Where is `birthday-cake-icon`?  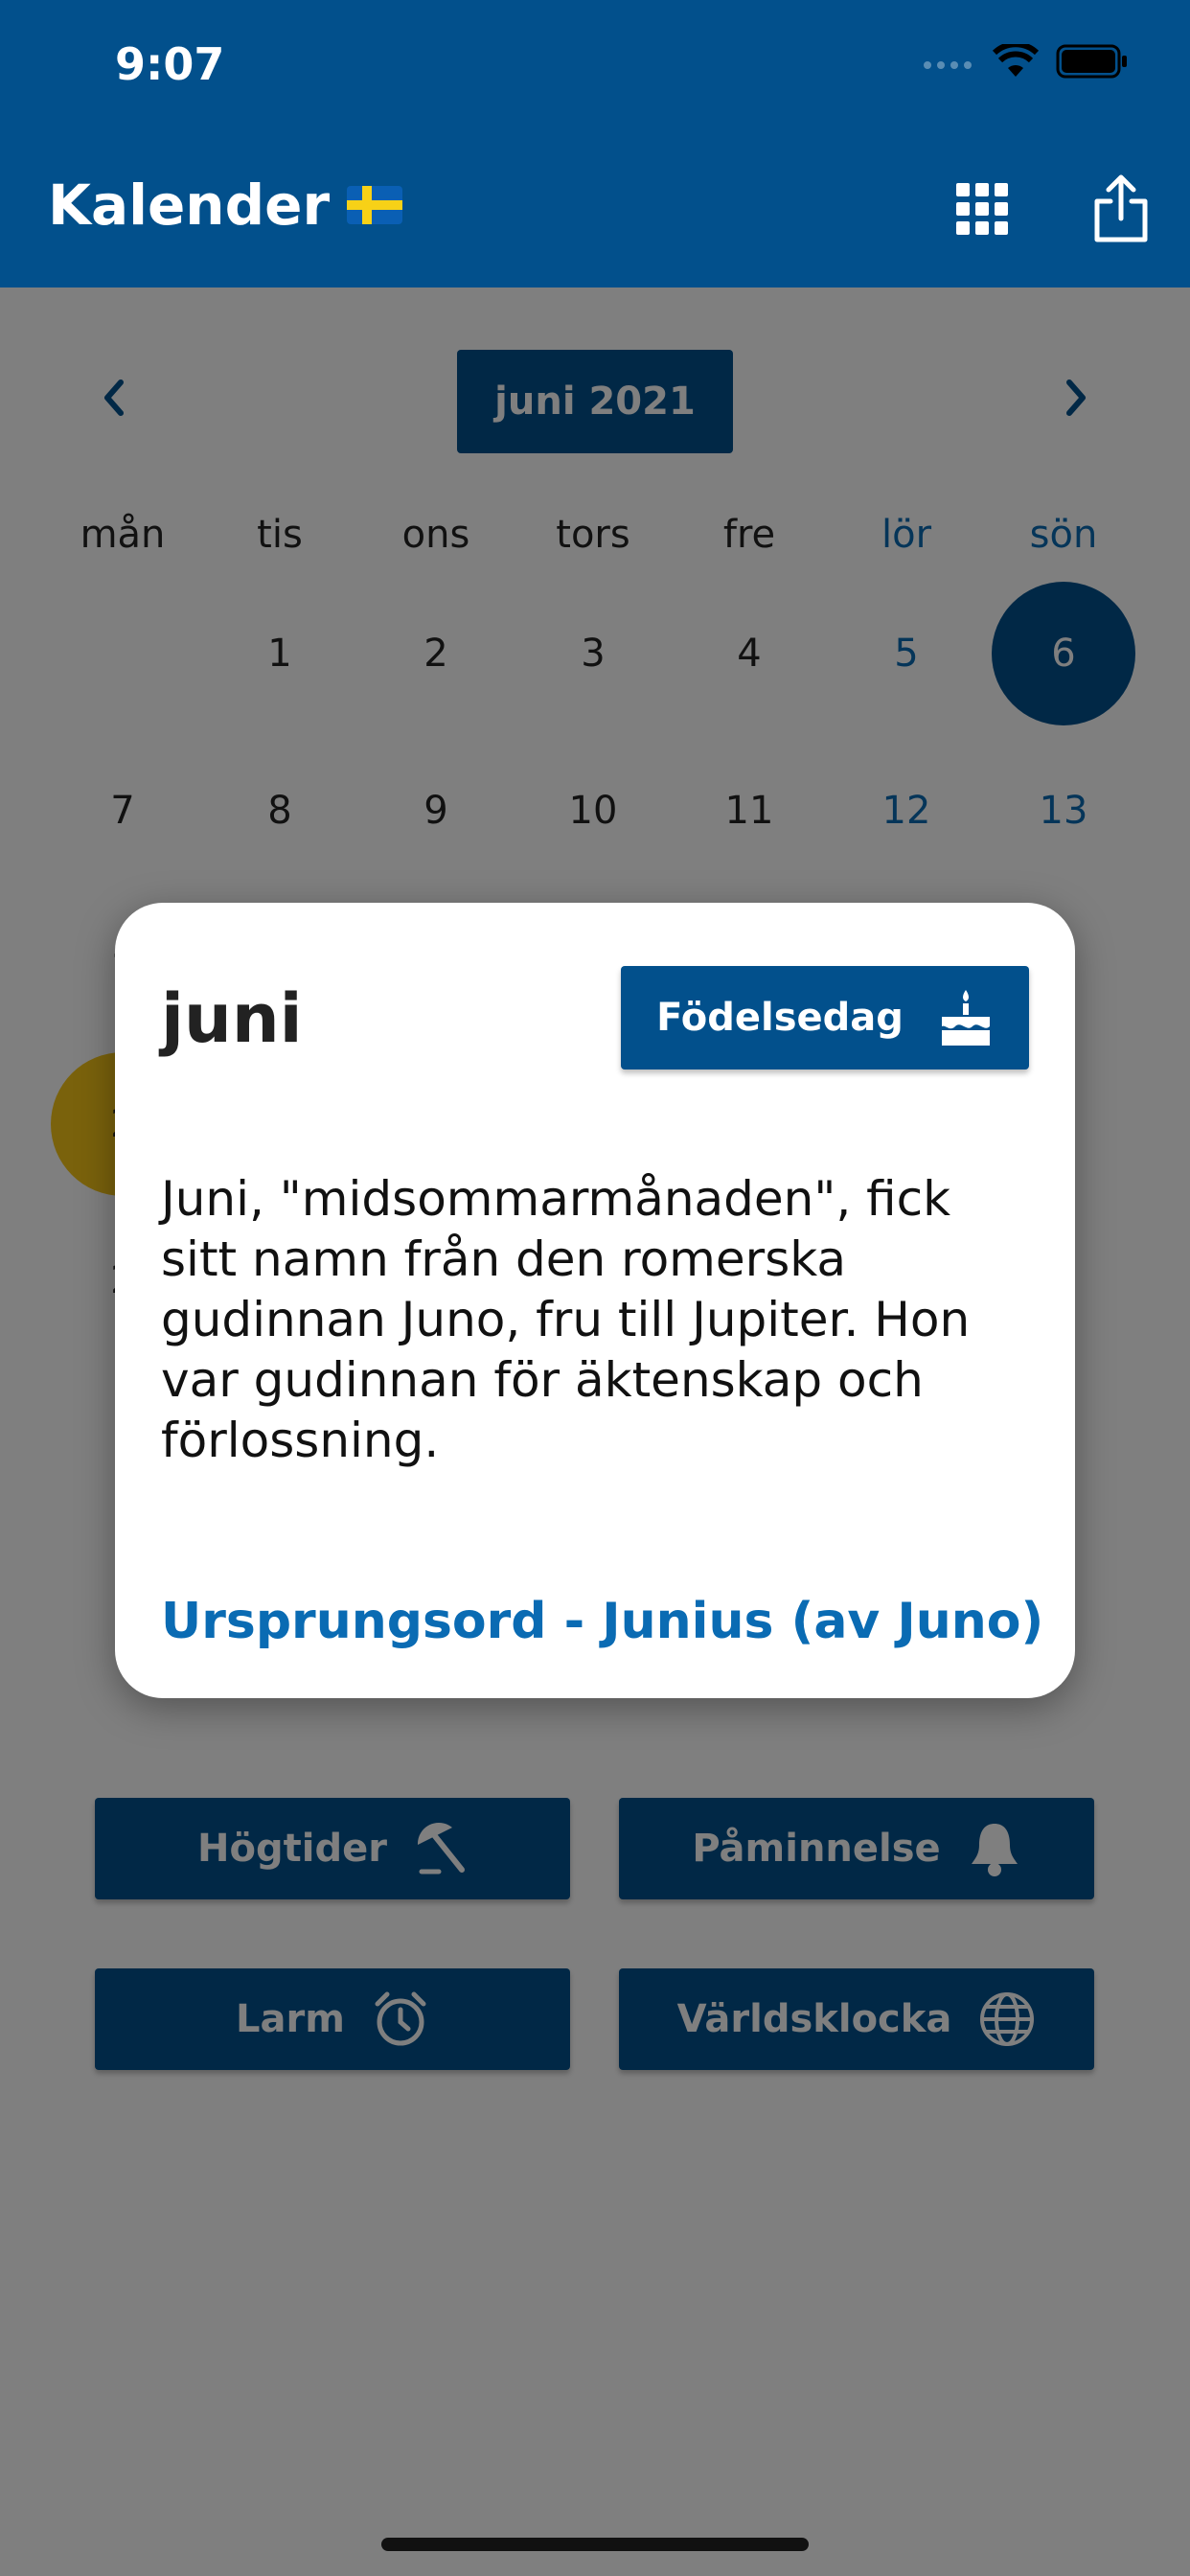
birthday-cake-icon is located at coordinates (966, 1018).